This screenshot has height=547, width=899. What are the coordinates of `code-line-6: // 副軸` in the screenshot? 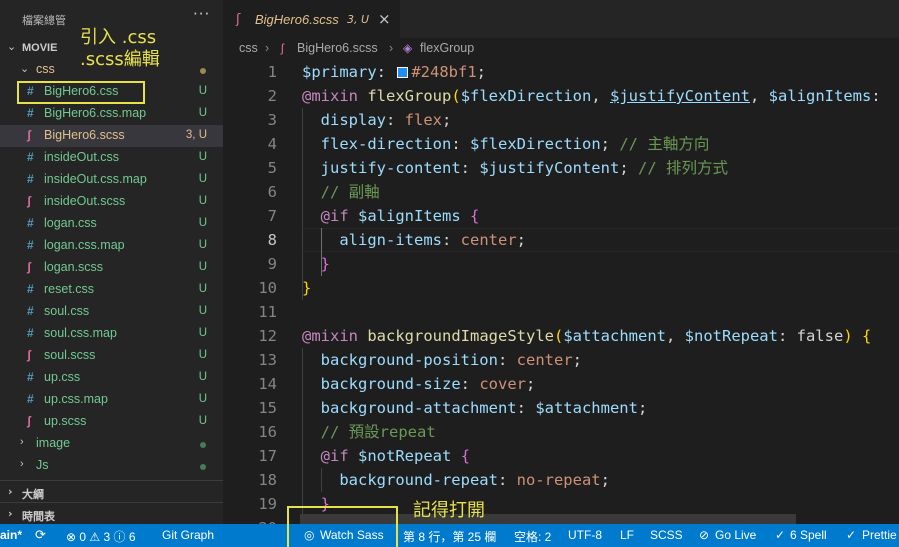 It's located at (350, 192).